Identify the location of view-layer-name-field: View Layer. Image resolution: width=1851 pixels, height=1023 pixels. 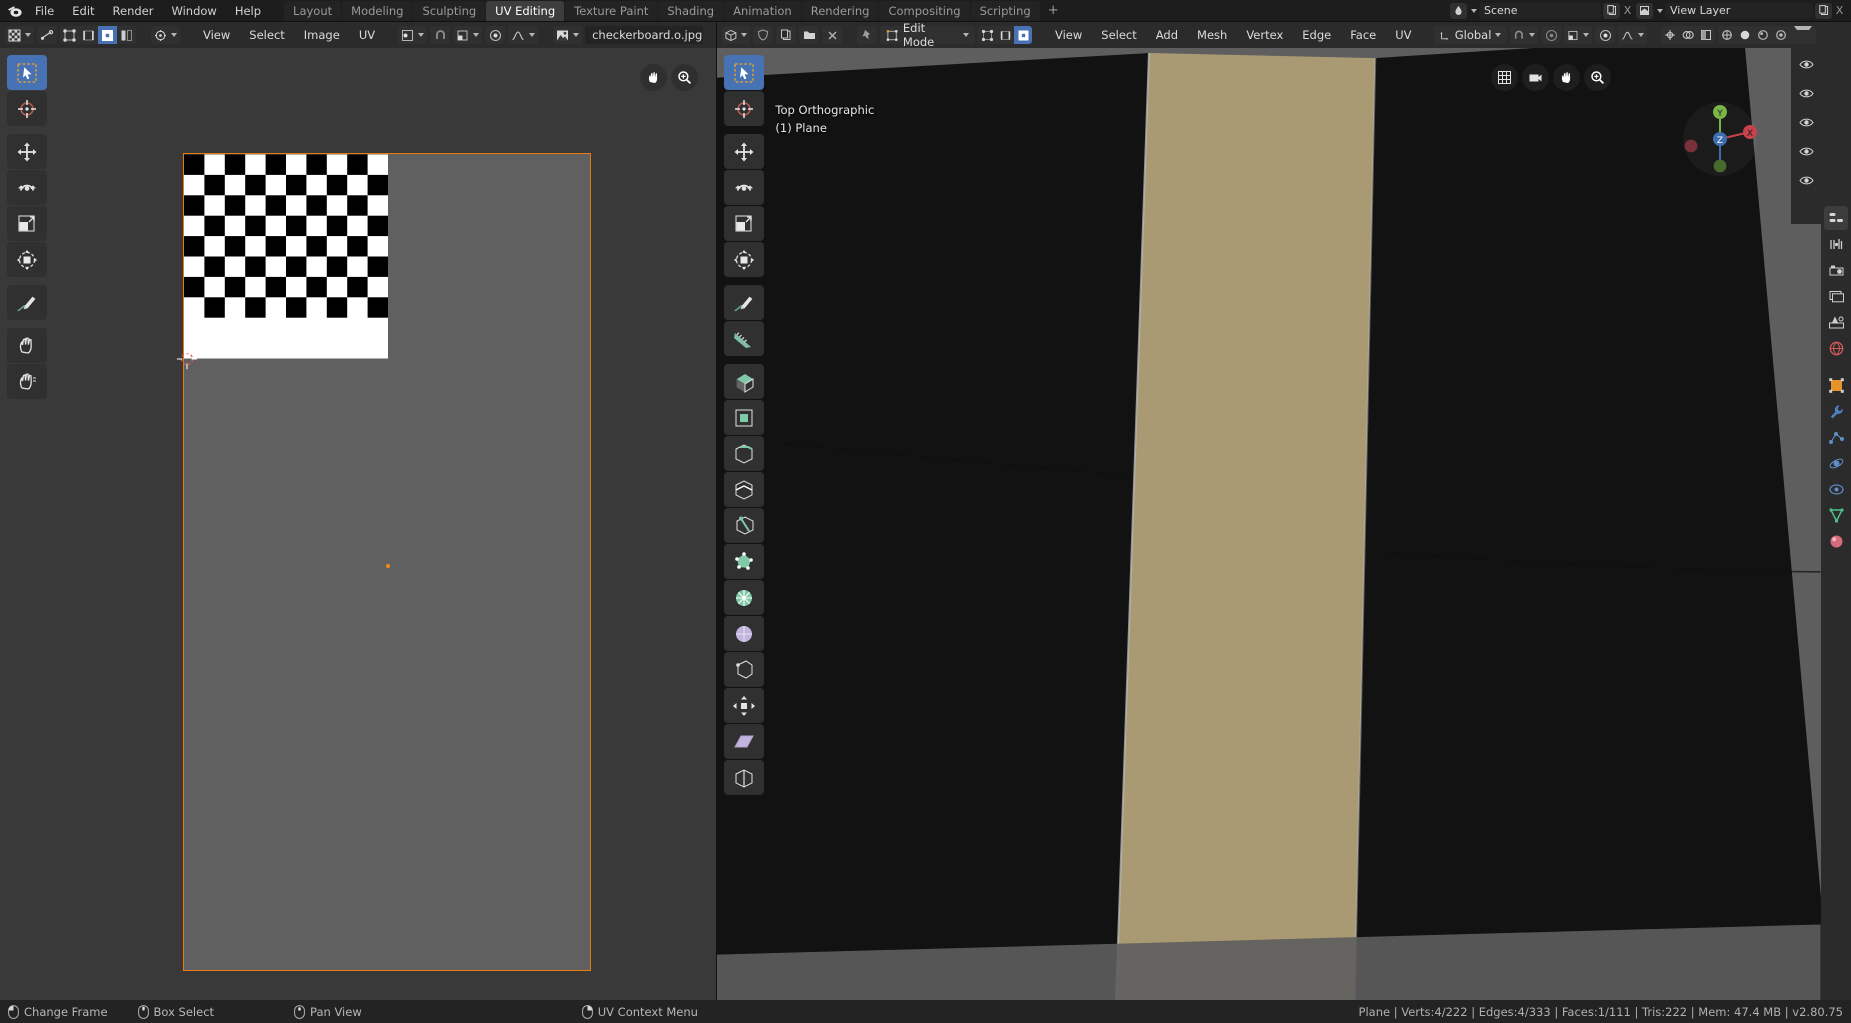
(1739, 10).